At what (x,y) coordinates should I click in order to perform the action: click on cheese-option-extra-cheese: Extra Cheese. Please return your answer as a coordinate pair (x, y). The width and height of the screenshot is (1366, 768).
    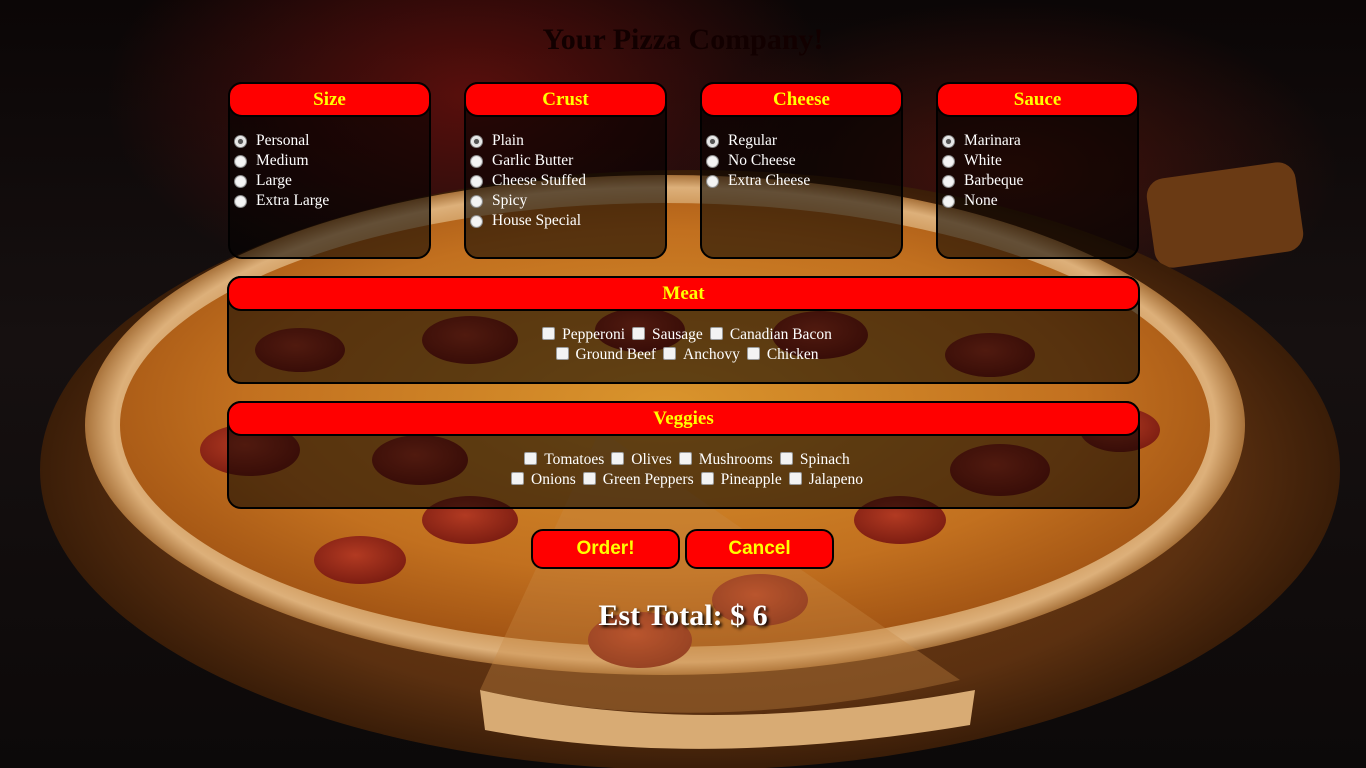
    Looking at the image, I should click on (803, 181).